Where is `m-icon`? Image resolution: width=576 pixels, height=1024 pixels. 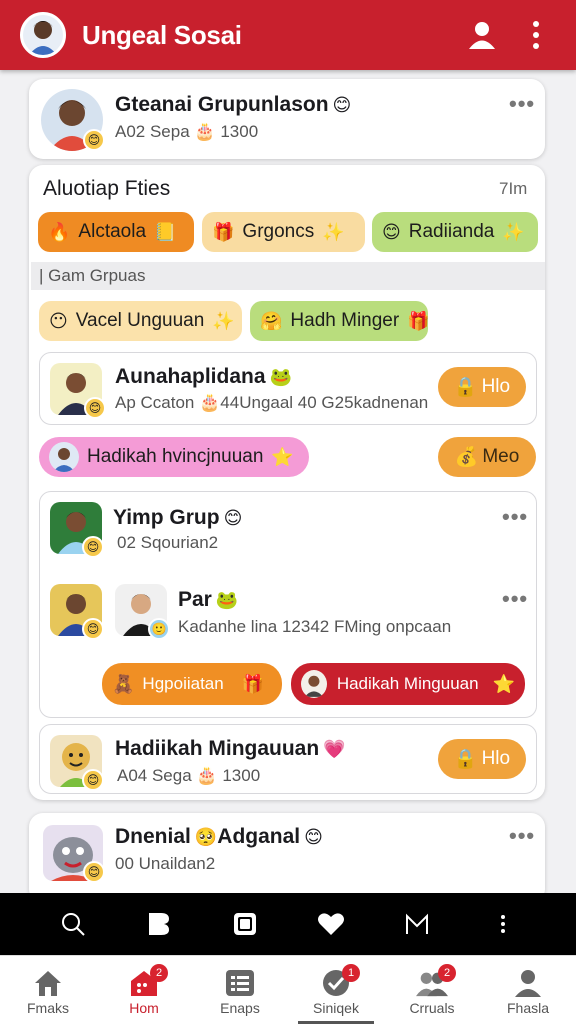 m-icon is located at coordinates (417, 924).